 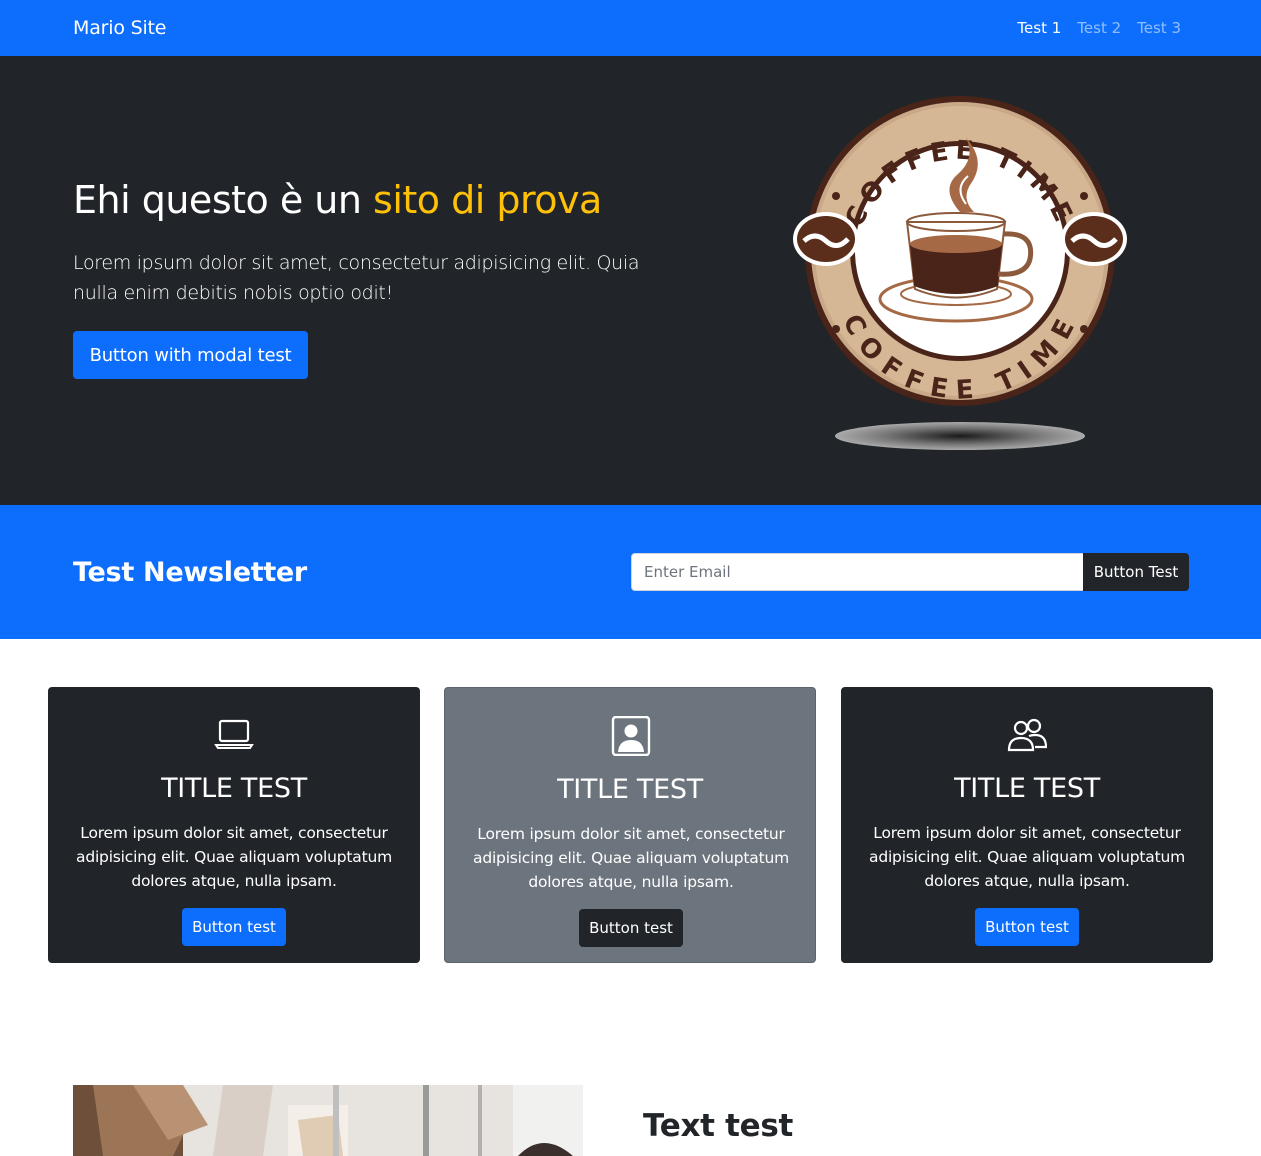 I want to click on section-photo, so click(x=328, y=1120).